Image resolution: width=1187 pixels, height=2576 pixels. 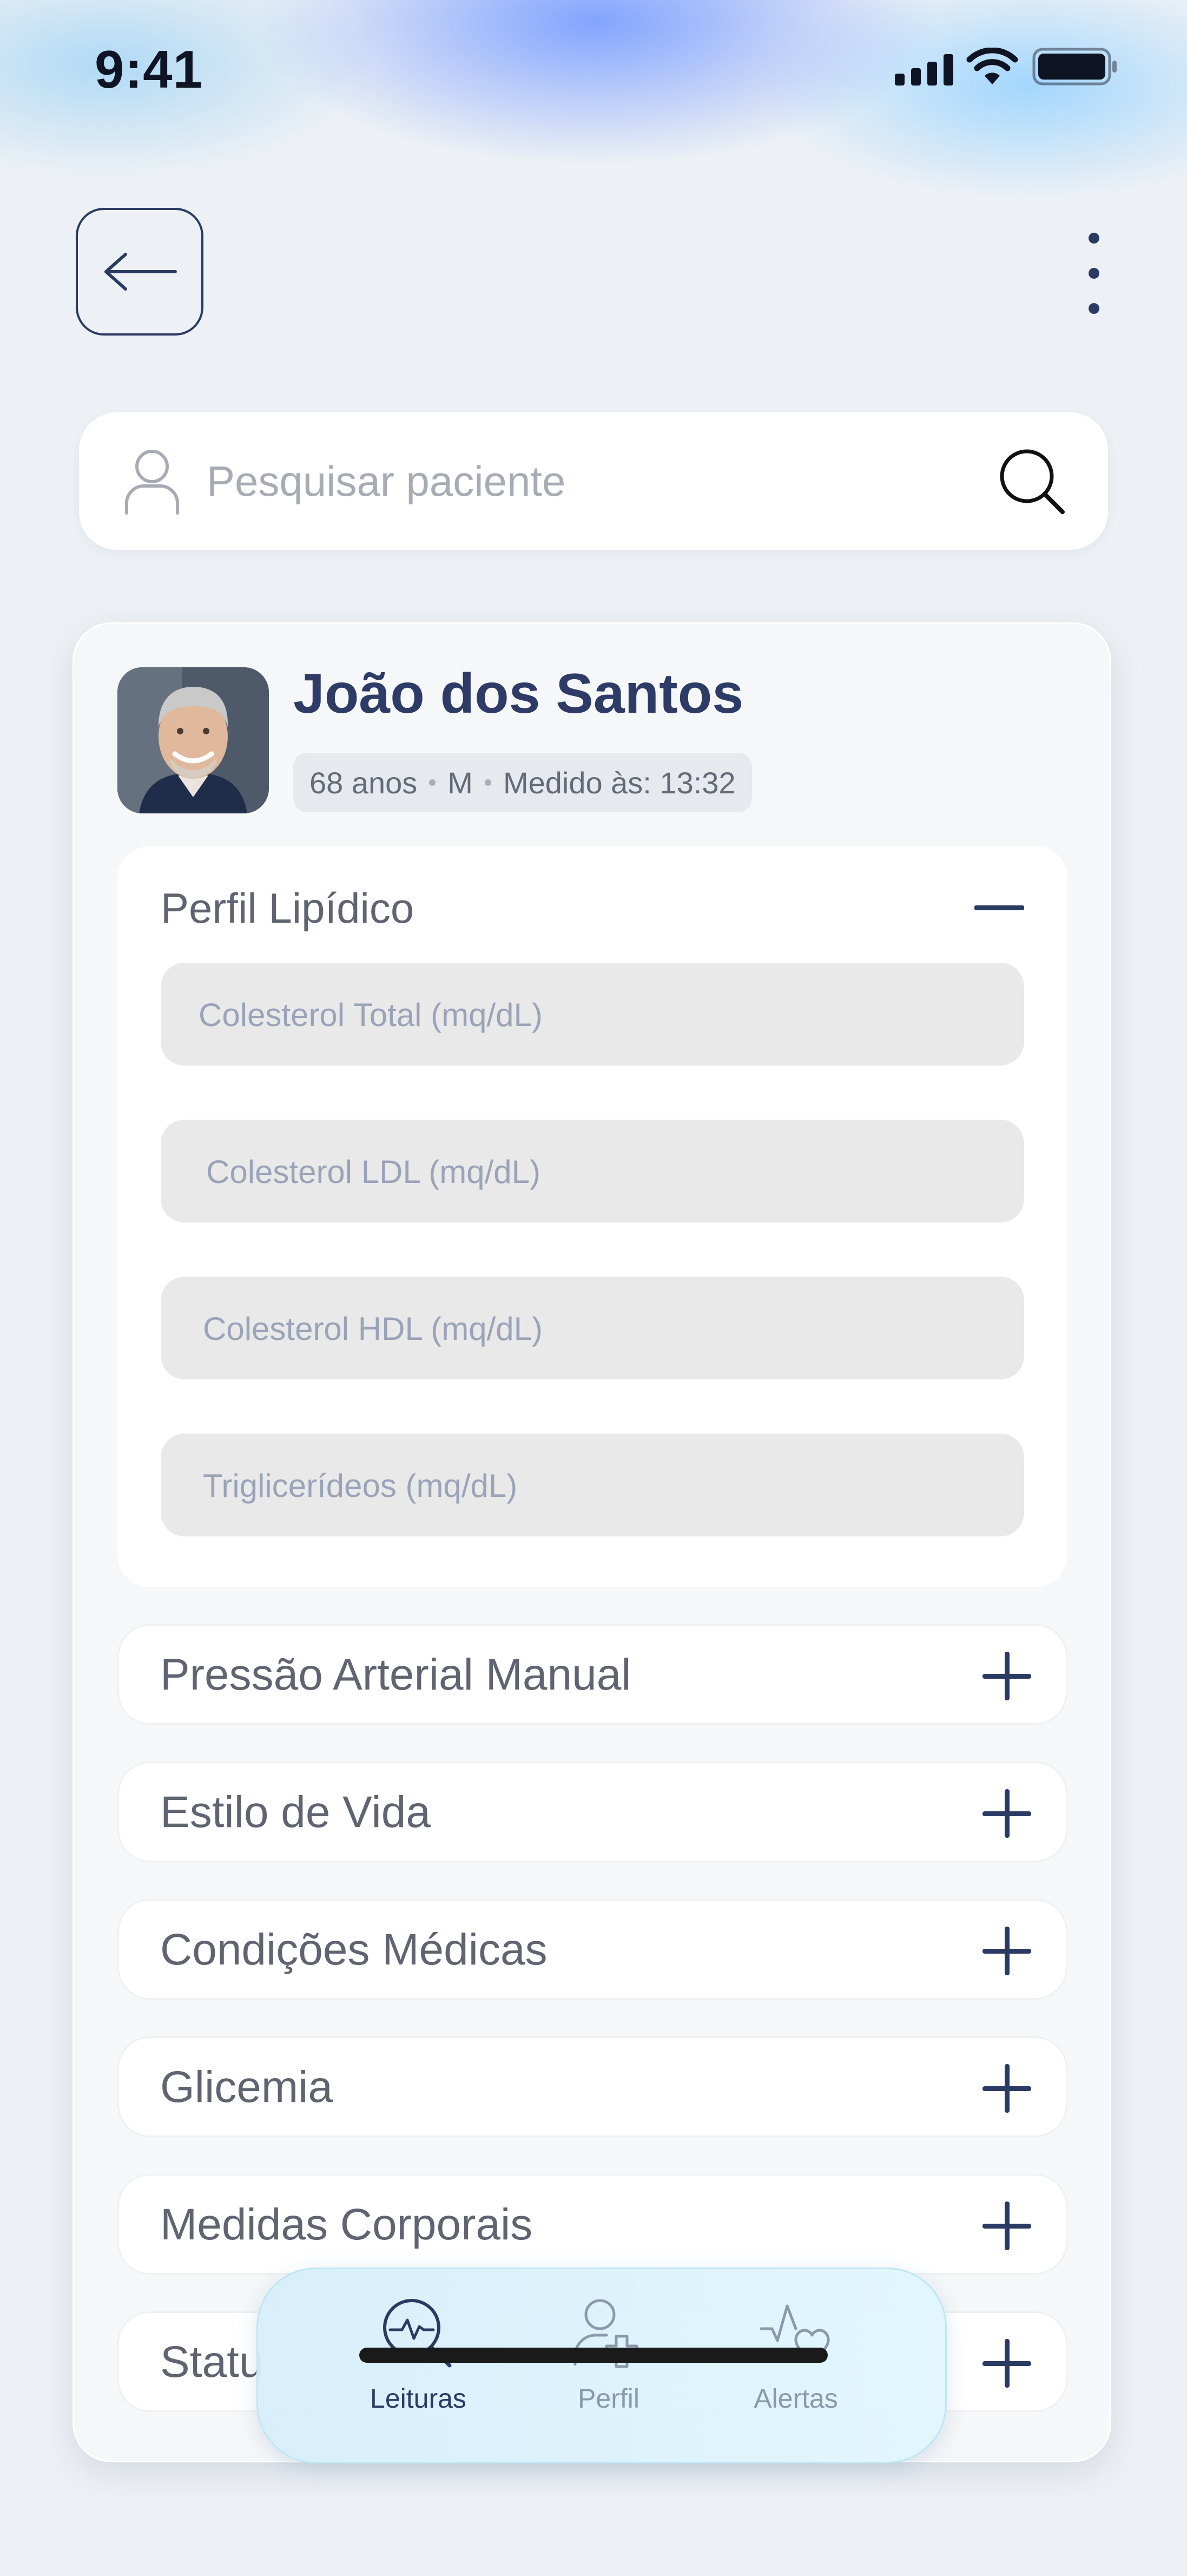 I want to click on field-placeholder: Colesterol HDL (mq/dL), so click(x=373, y=1329).